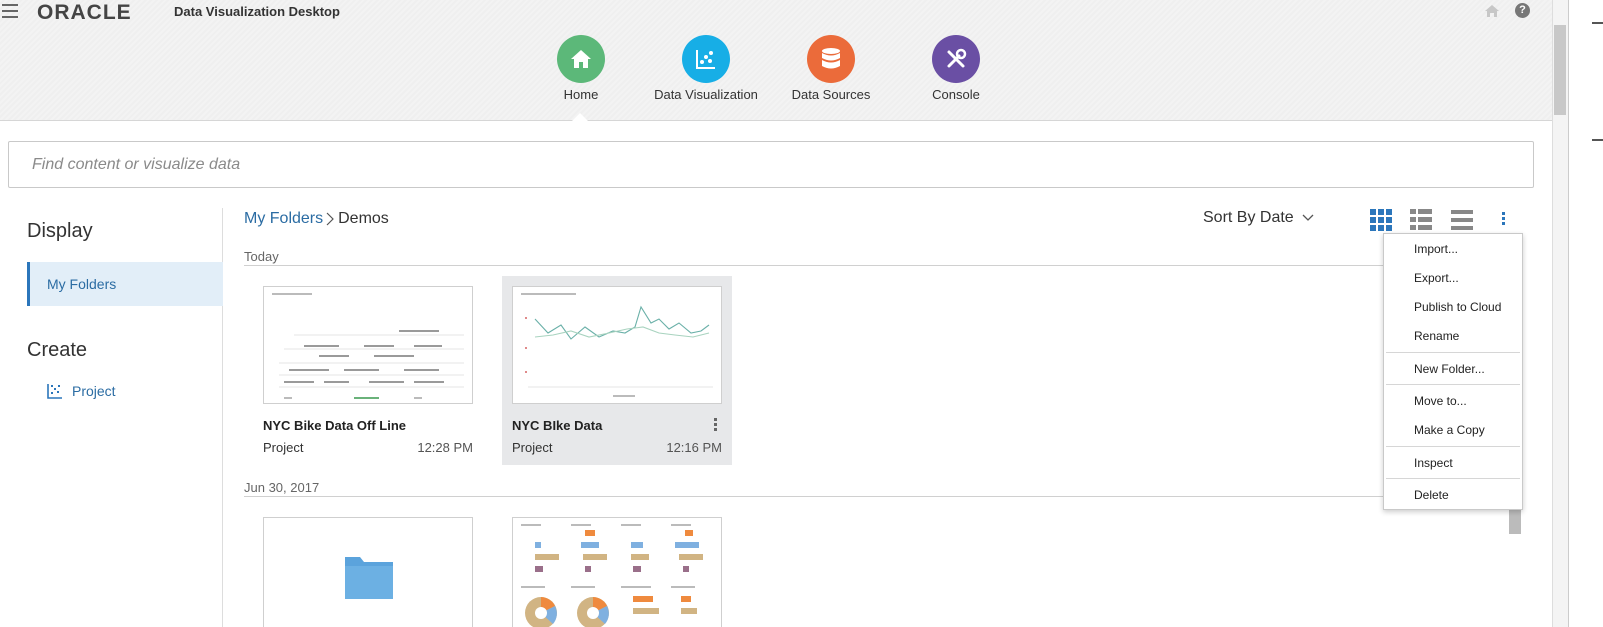 This screenshot has width=1603, height=627. What do you see at coordinates (257, 11) in the screenshot?
I see `app-title: Data Visualization Desktop` at bounding box center [257, 11].